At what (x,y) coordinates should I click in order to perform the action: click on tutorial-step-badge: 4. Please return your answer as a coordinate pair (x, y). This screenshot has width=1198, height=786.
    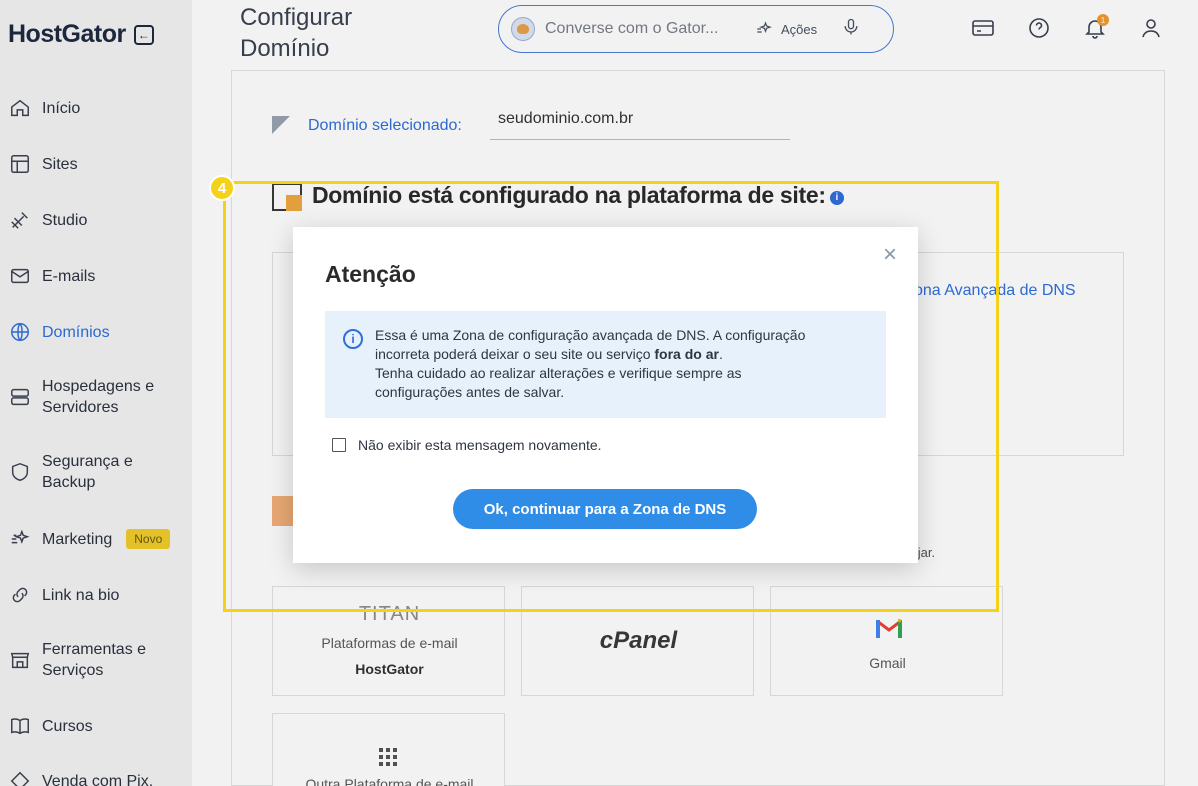
    Looking at the image, I should click on (222, 188).